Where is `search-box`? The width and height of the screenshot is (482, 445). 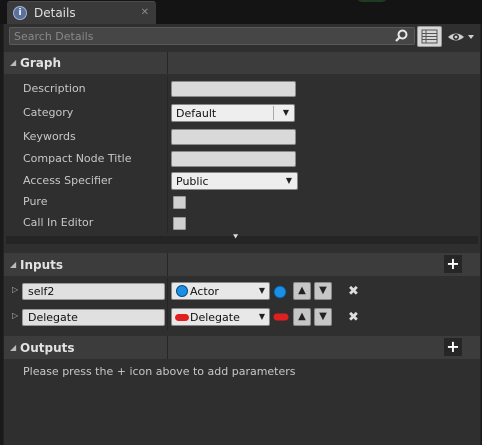 search-box is located at coordinates (212, 36).